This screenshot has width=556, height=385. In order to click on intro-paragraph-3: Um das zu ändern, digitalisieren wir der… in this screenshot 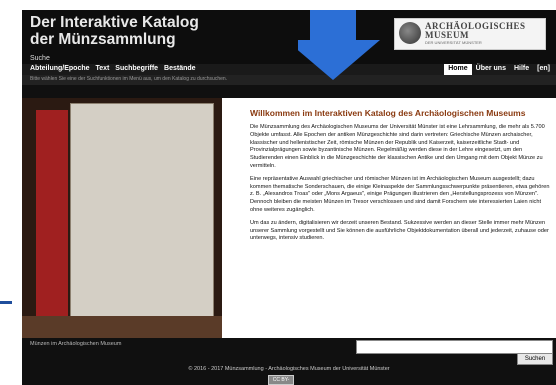, I will do `click(399, 230)`.